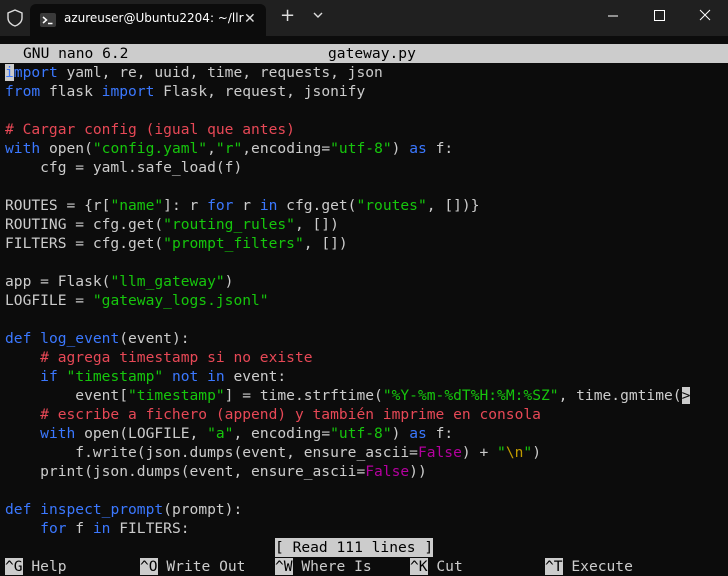 The width and height of the screenshot is (728, 576). Describe the element at coordinates (323, 566) in the screenshot. I see `shortcut-where-is: ^W Where Is` at that location.